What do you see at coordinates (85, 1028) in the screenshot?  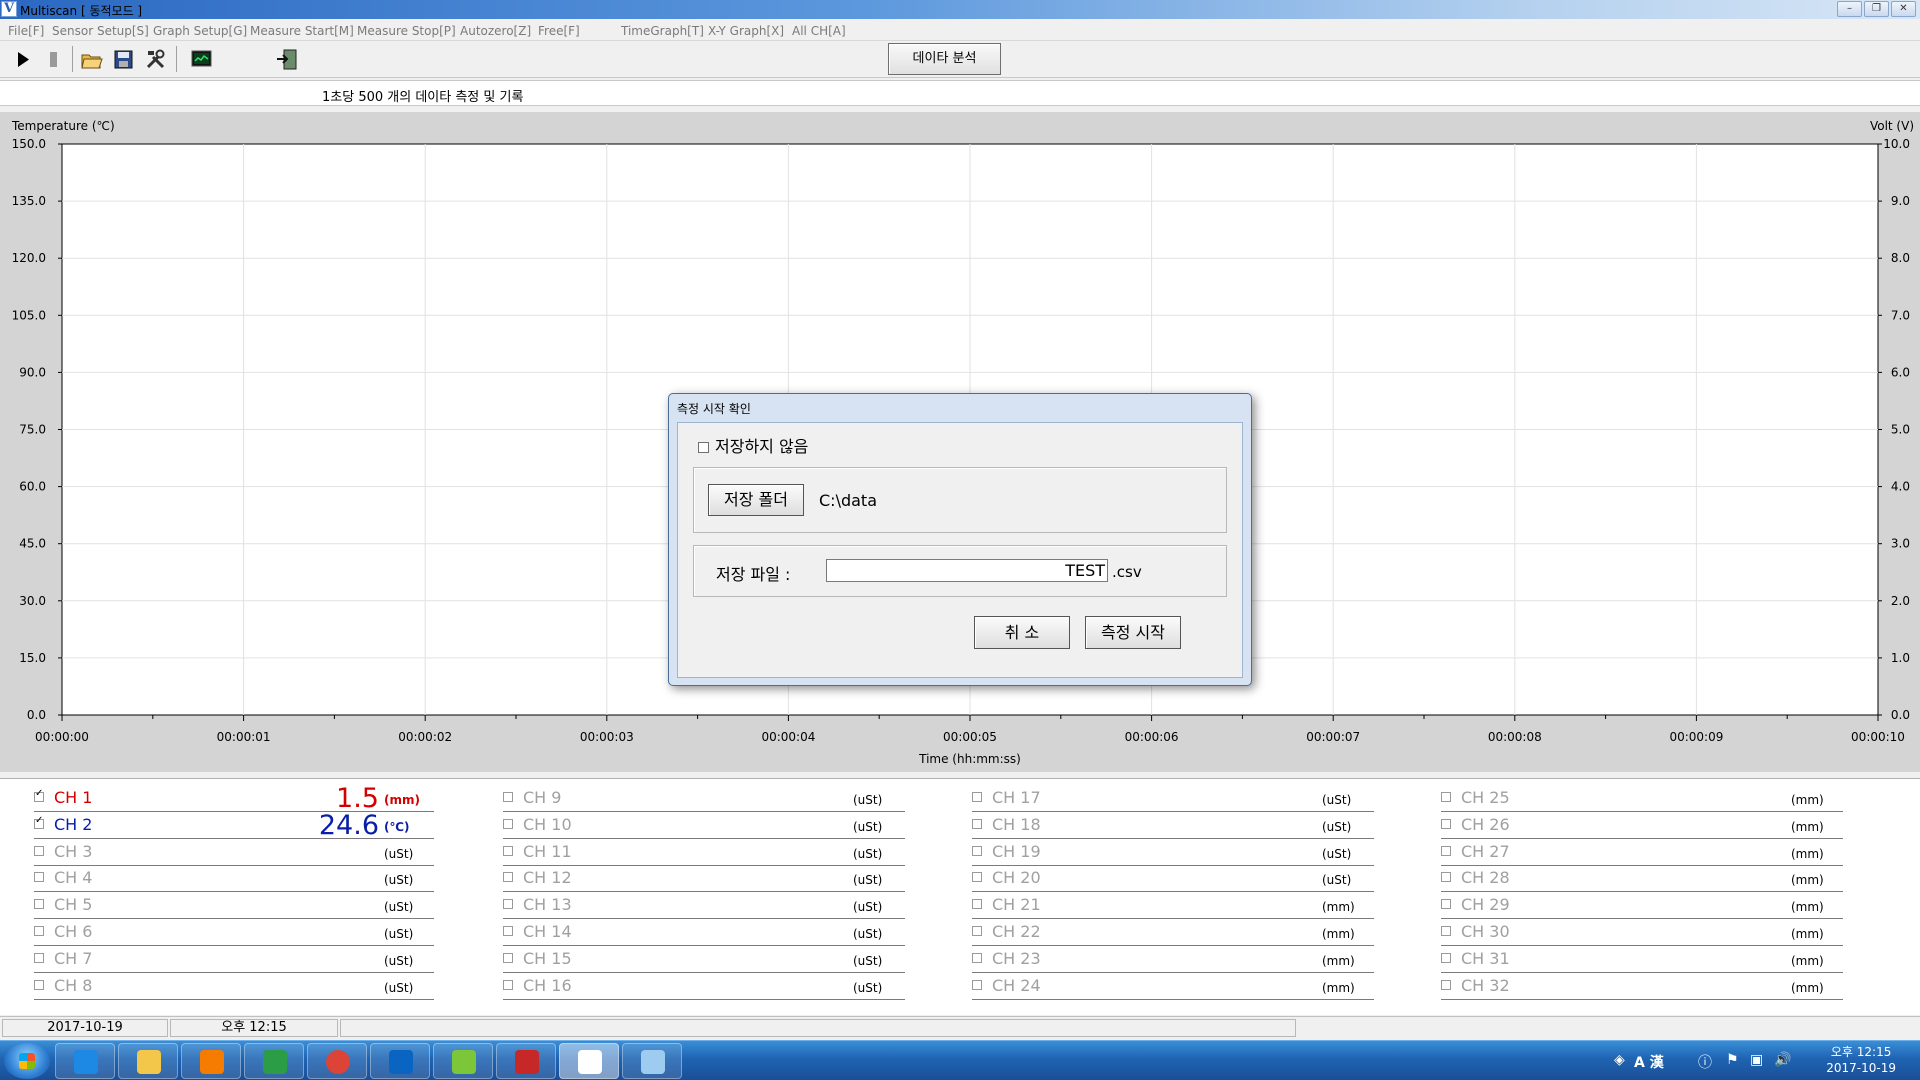 I see `status-date: 2017-10-19` at bounding box center [85, 1028].